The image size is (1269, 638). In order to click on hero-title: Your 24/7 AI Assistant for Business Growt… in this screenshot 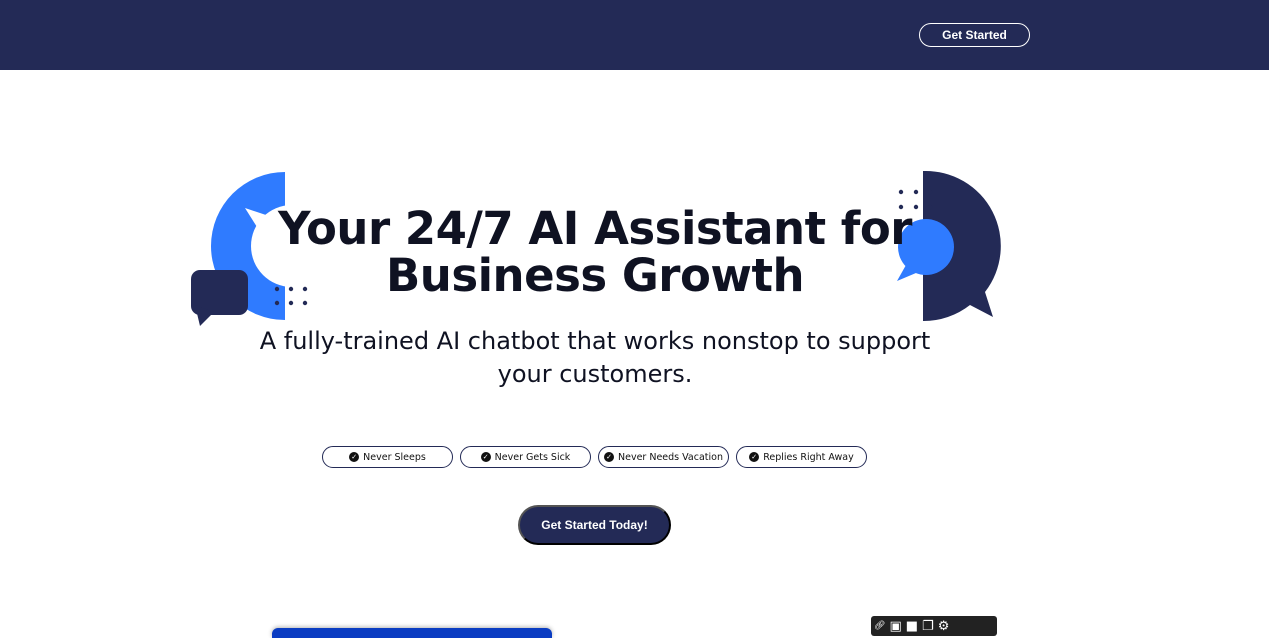, I will do `click(595, 252)`.